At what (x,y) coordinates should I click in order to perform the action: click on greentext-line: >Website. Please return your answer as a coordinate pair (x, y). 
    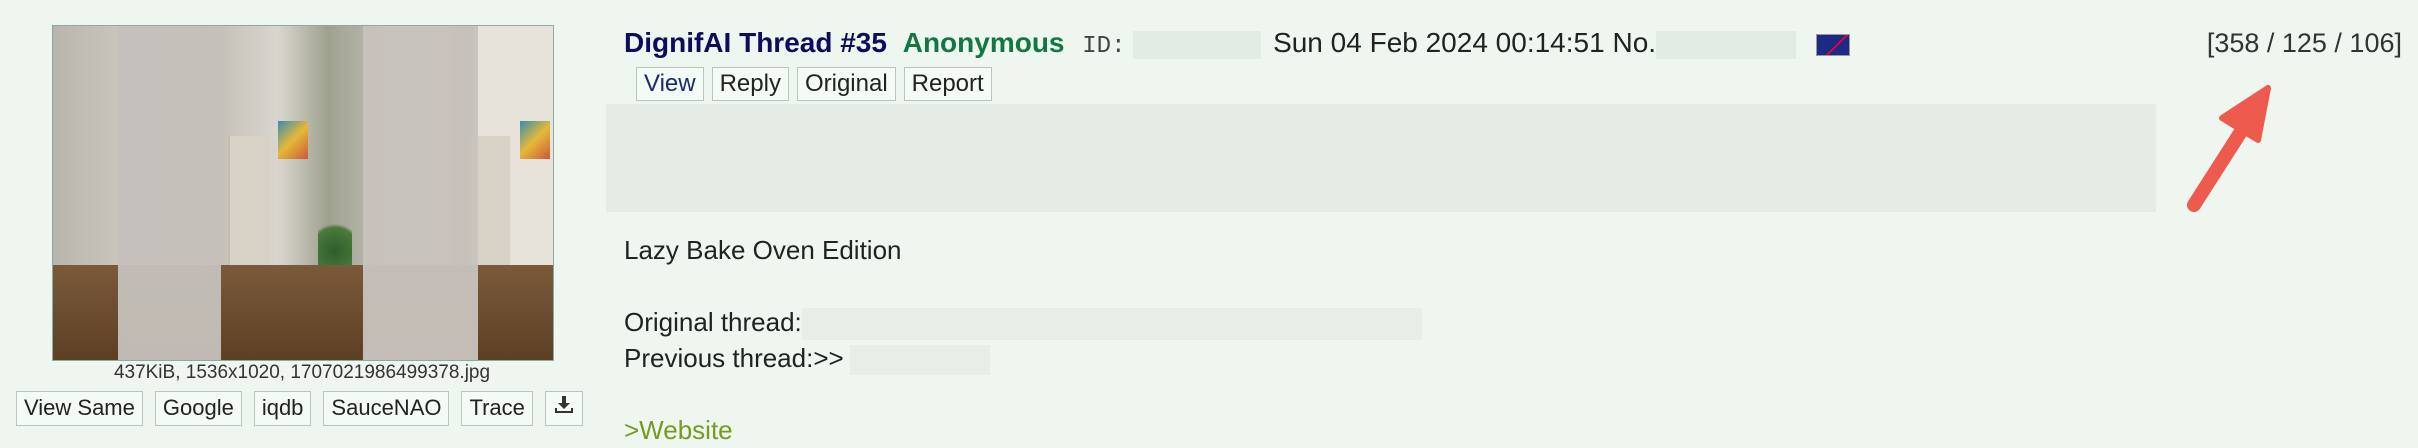
    Looking at the image, I should click on (678, 430).